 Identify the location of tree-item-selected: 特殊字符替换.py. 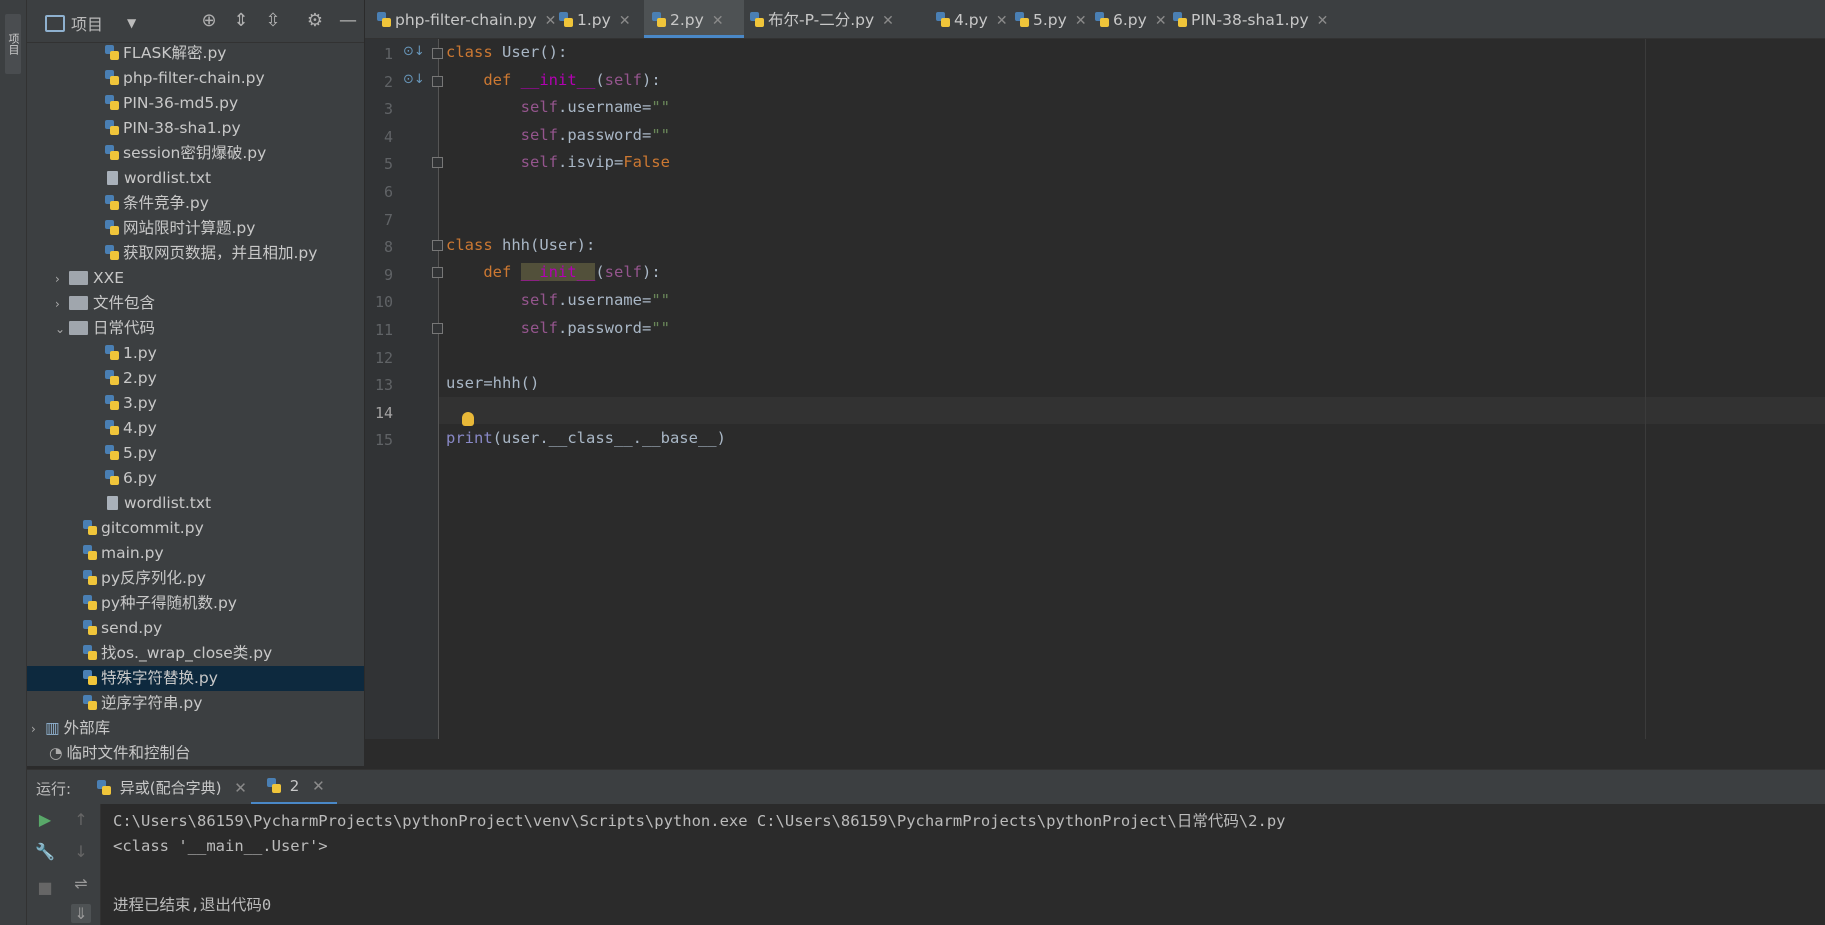
(195, 678).